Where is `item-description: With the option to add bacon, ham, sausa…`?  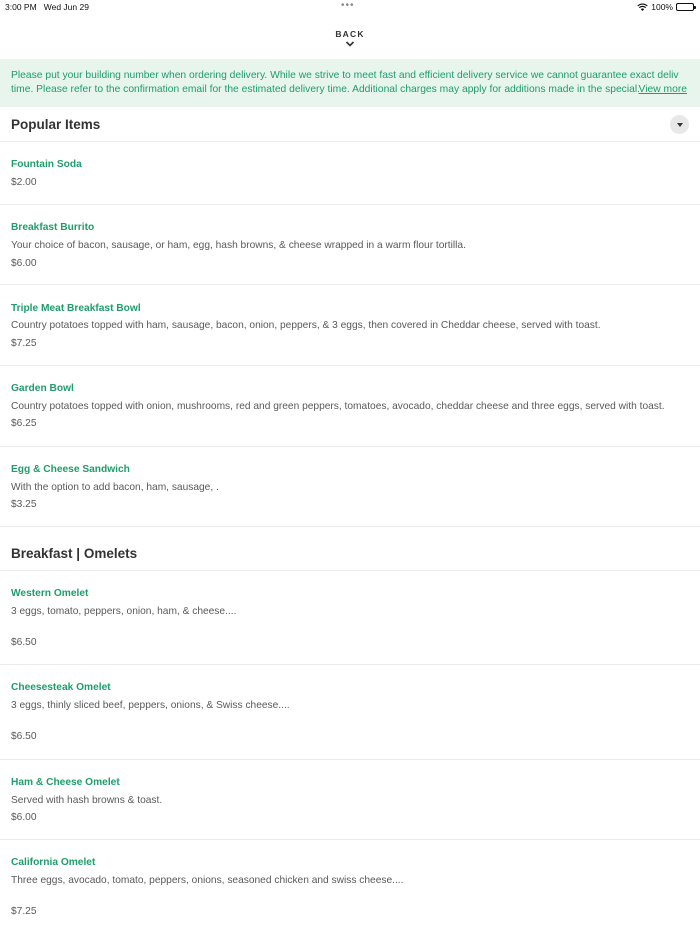
item-description: With the option to add bacon, ham, sausa… is located at coordinates (115, 487).